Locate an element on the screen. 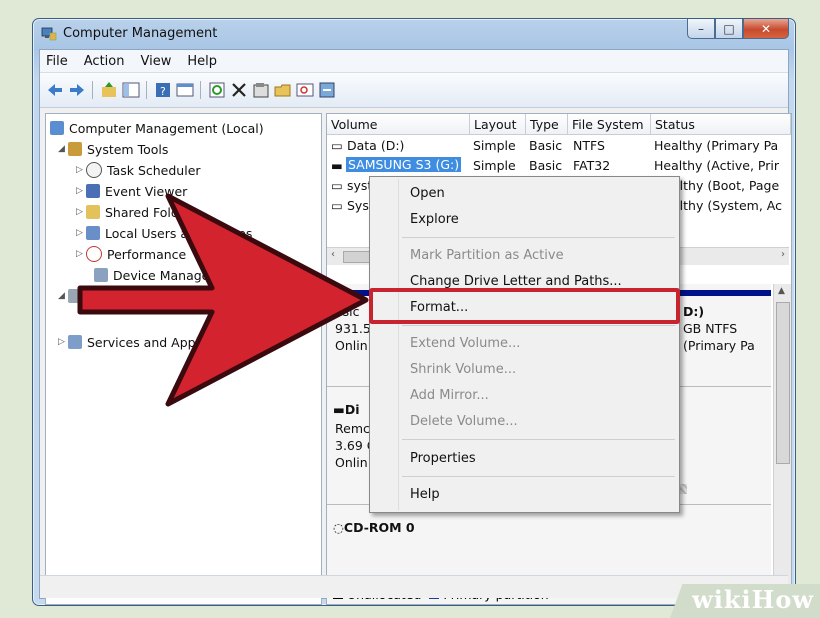  red-arrow-overlay is located at coordinates (223, 300).